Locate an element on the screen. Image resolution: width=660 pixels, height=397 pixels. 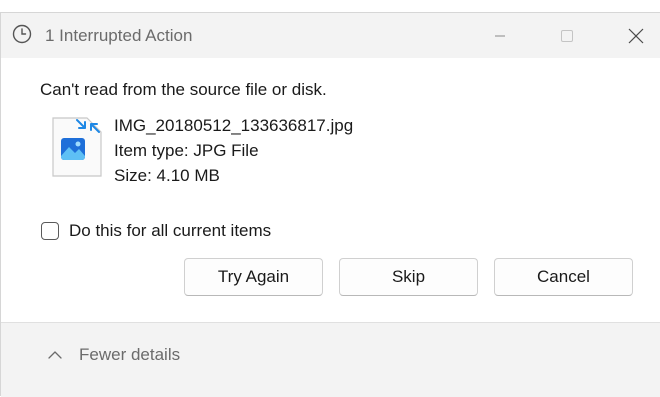
error-message: Can't read from the source file or disk. is located at coordinates (183, 89).